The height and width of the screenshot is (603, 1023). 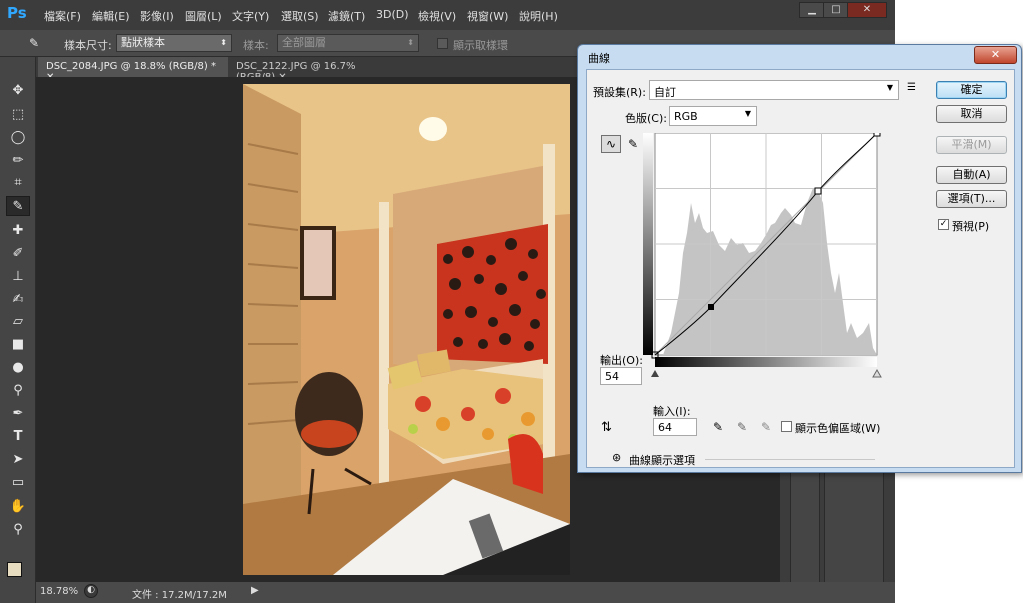 What do you see at coordinates (790, 459) in the screenshot?
I see `divider` at bounding box center [790, 459].